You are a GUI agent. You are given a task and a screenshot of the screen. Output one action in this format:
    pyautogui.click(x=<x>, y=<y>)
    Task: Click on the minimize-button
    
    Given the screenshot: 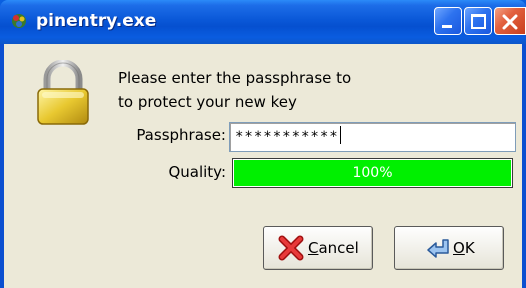 What is the action you would take?
    pyautogui.click(x=448, y=21)
    